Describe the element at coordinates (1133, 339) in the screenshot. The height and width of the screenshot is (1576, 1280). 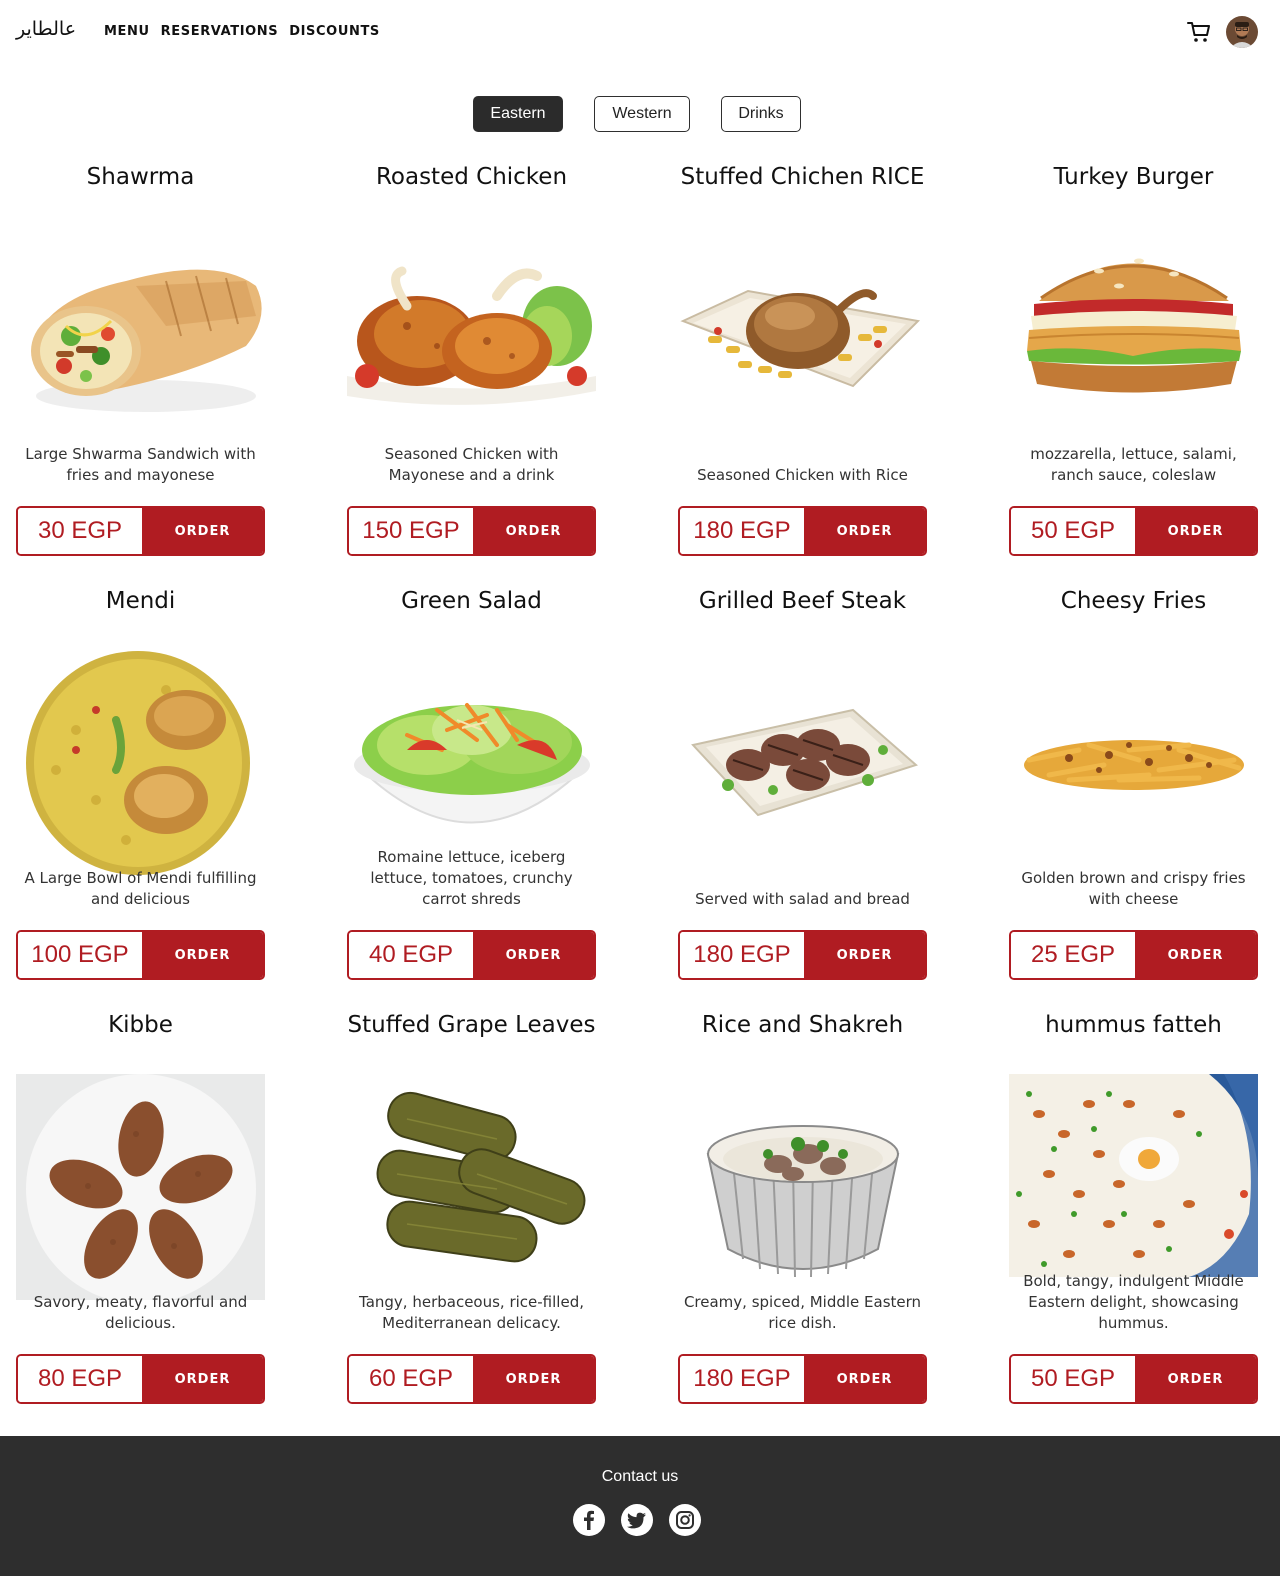
I see `item-image-burger` at that location.